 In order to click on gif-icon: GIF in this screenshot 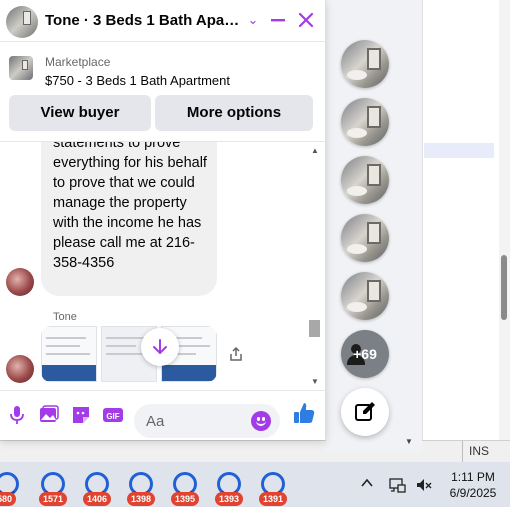, I will do `click(113, 415)`.